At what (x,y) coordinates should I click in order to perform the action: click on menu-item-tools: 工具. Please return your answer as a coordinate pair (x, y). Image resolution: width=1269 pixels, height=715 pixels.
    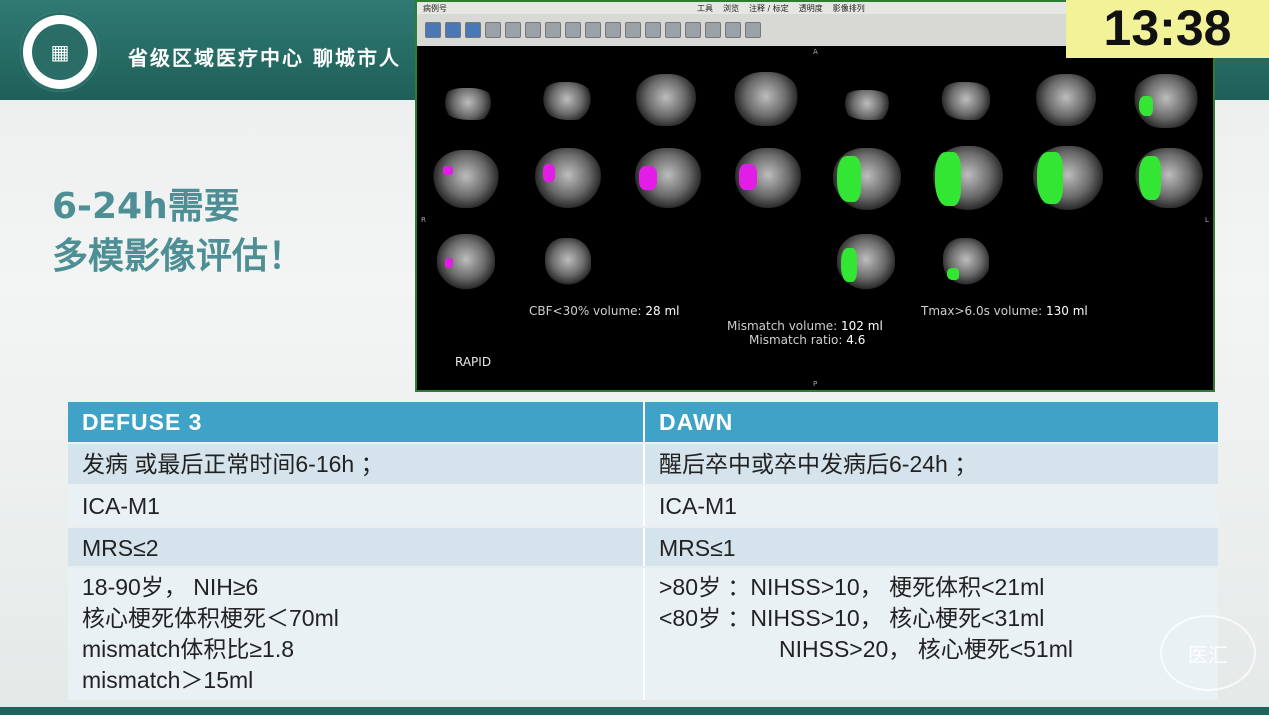
    Looking at the image, I should click on (705, 8).